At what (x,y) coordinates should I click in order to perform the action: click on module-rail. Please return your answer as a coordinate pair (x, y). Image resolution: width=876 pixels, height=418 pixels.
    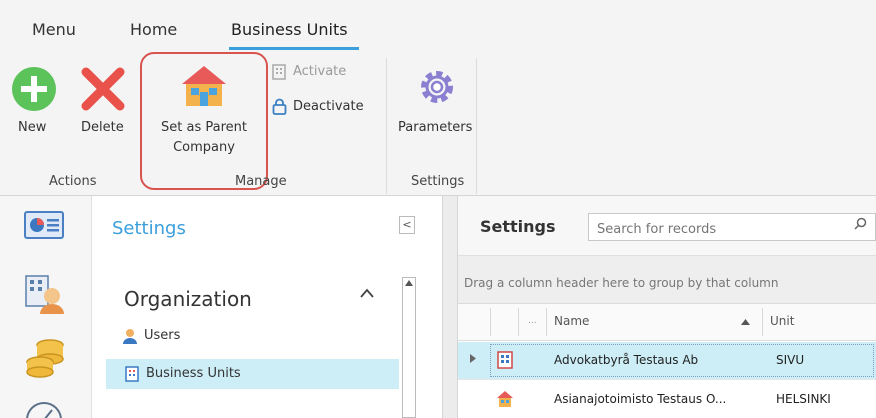
    Looking at the image, I should click on (46, 307).